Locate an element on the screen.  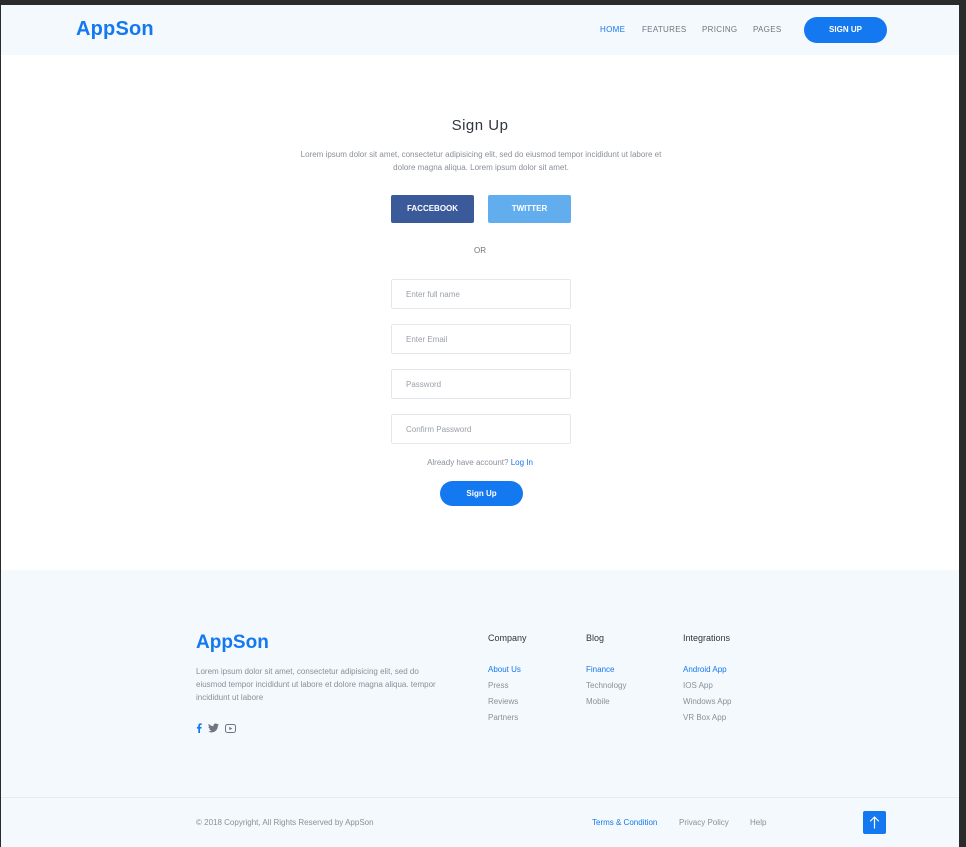
nav-pages: PAGES is located at coordinates (767, 29).